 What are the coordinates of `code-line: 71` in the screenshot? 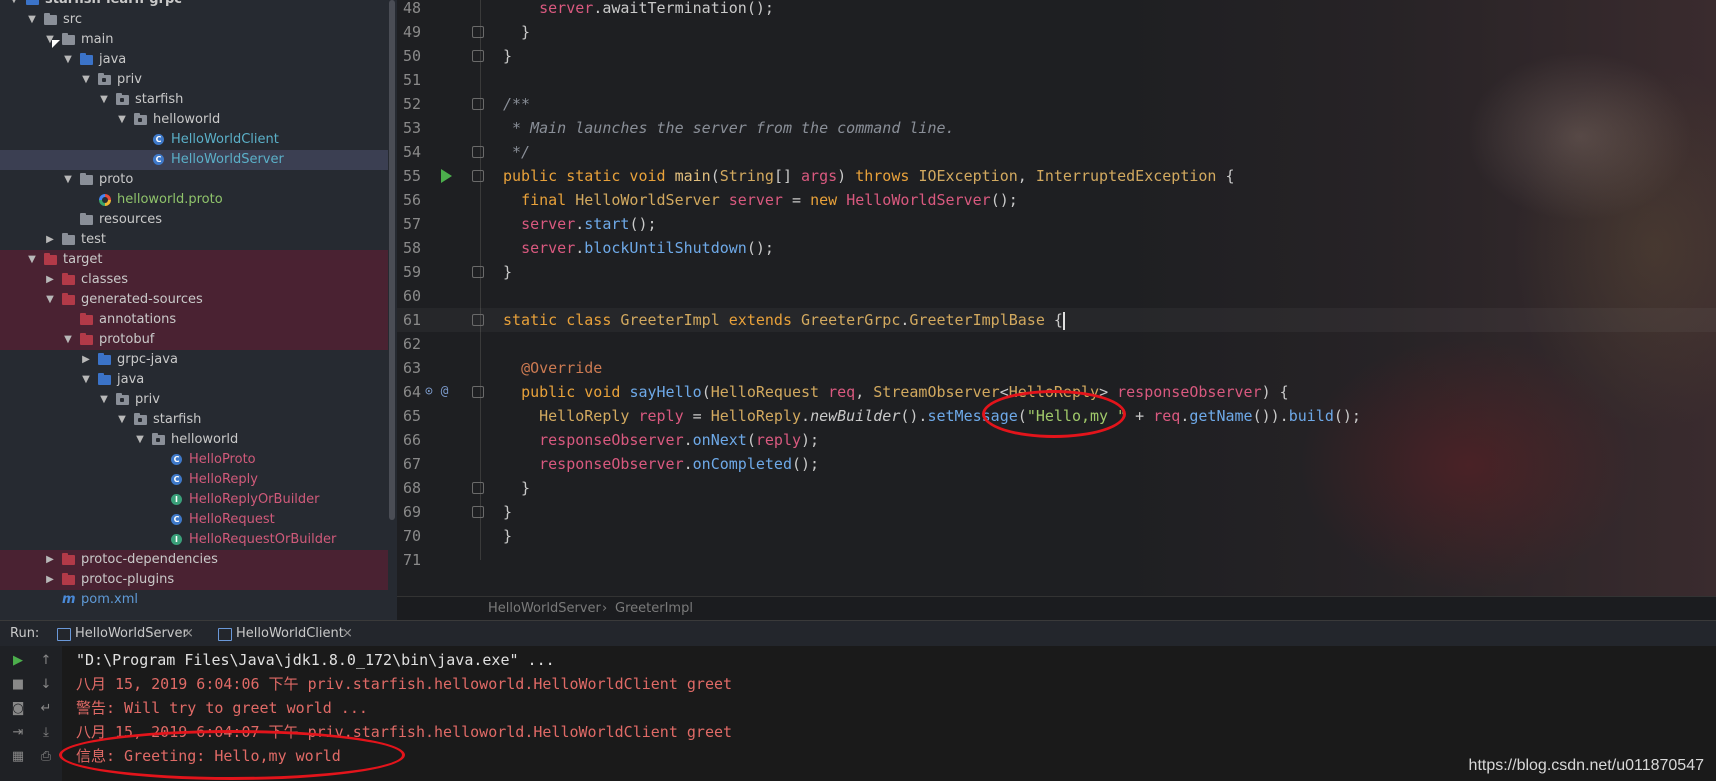 It's located at (1056, 560).